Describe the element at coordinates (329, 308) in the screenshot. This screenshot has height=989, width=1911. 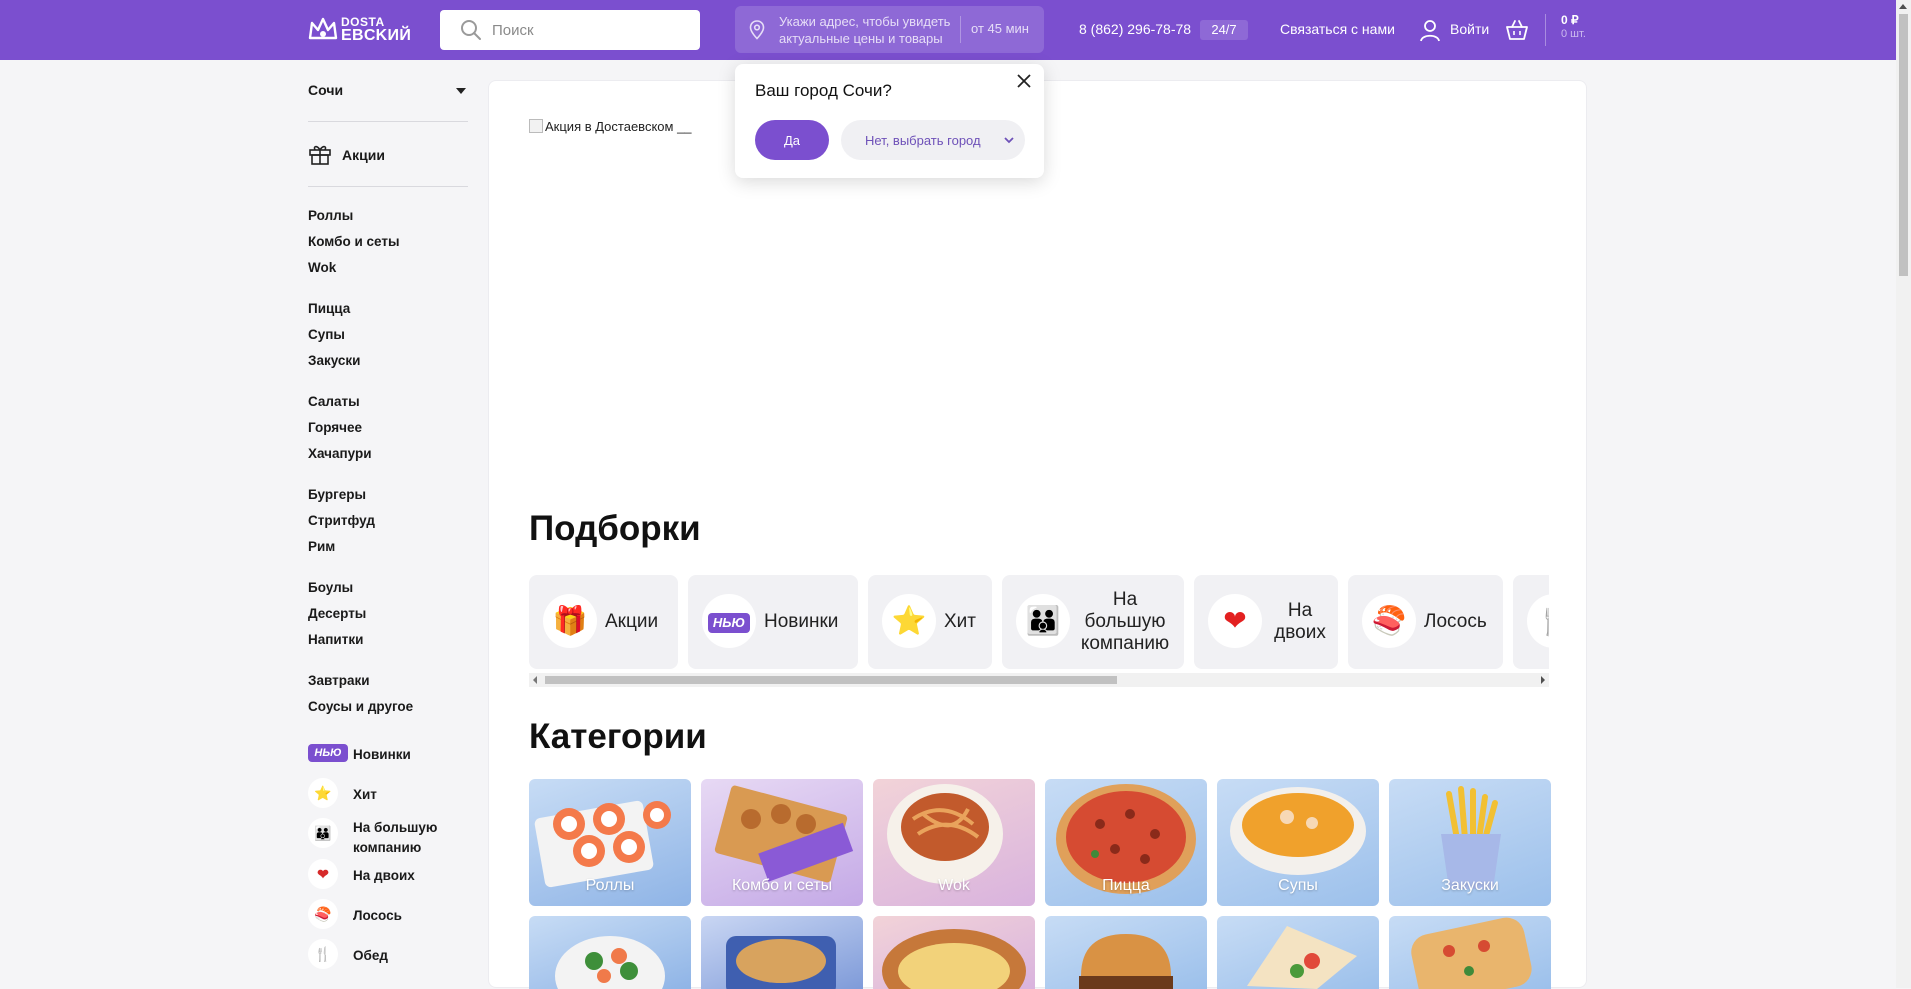
I see `sidebar-item-pizza: Пицца` at that location.